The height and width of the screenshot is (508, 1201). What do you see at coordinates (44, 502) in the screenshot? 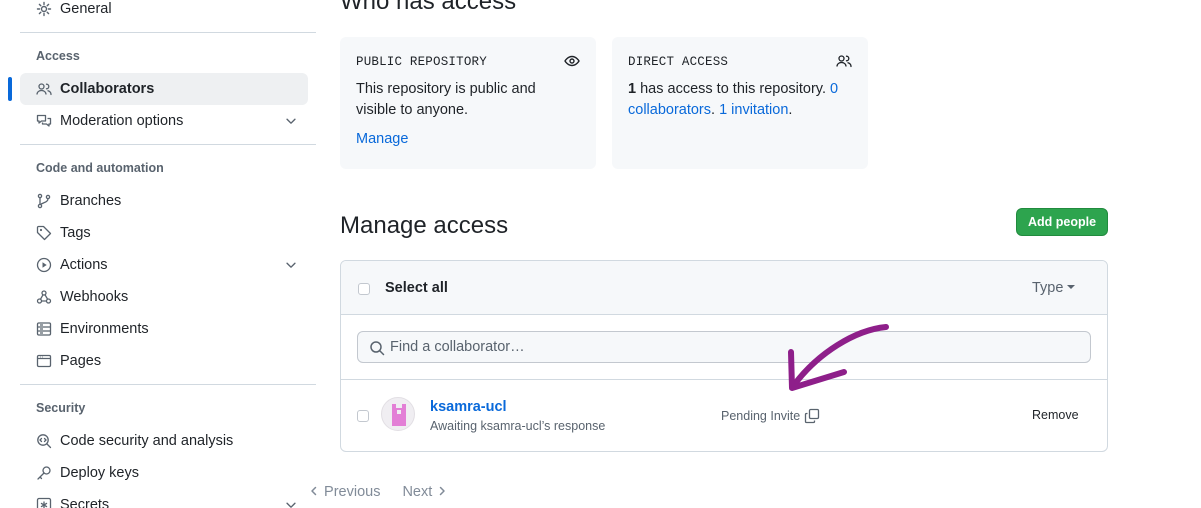
I see `key-asterisk-icon` at bounding box center [44, 502].